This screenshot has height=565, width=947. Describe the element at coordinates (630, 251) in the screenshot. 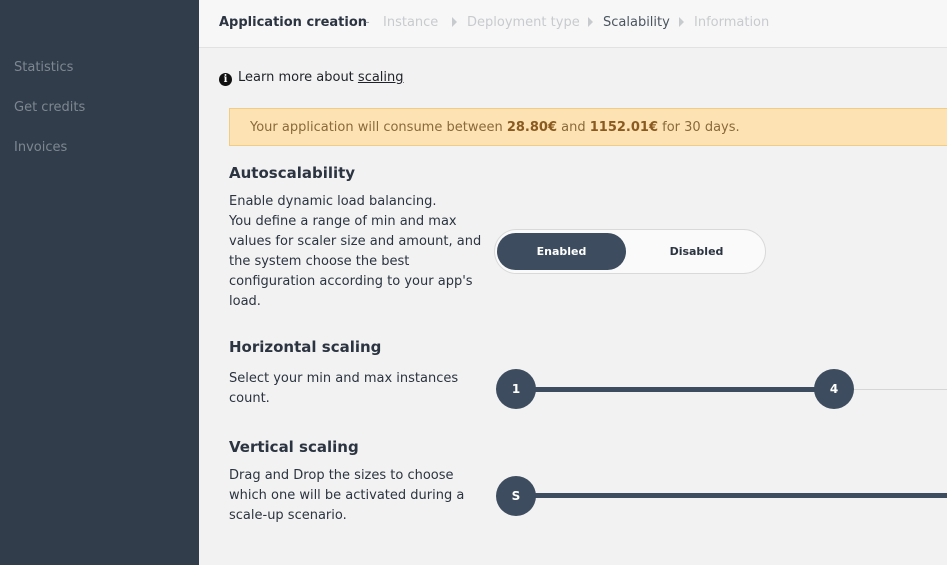

I see `autoscalability-toggle: Enabled Disabled` at that location.